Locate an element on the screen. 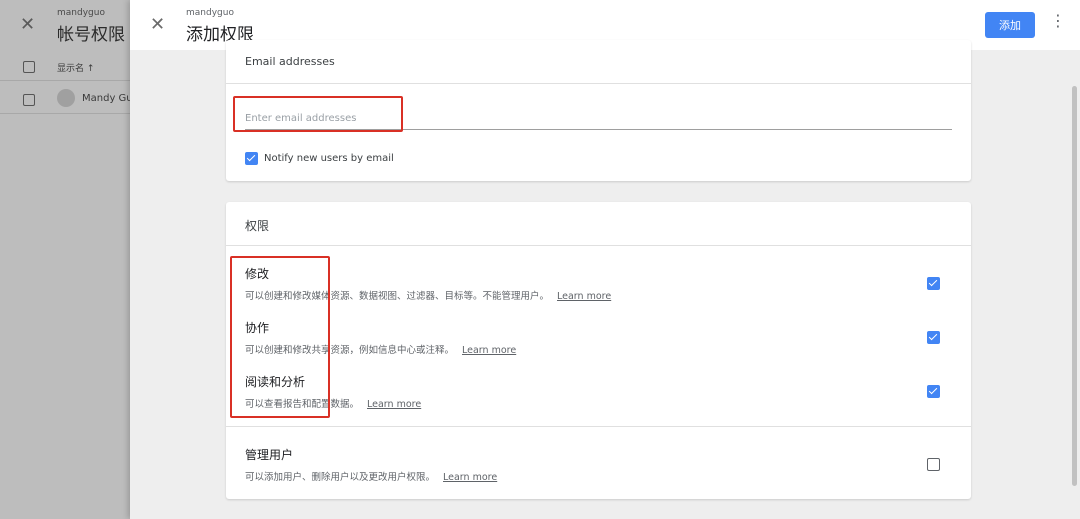 This screenshot has height=519, width=1080. email-card-header: Email addresses is located at coordinates (598, 62).